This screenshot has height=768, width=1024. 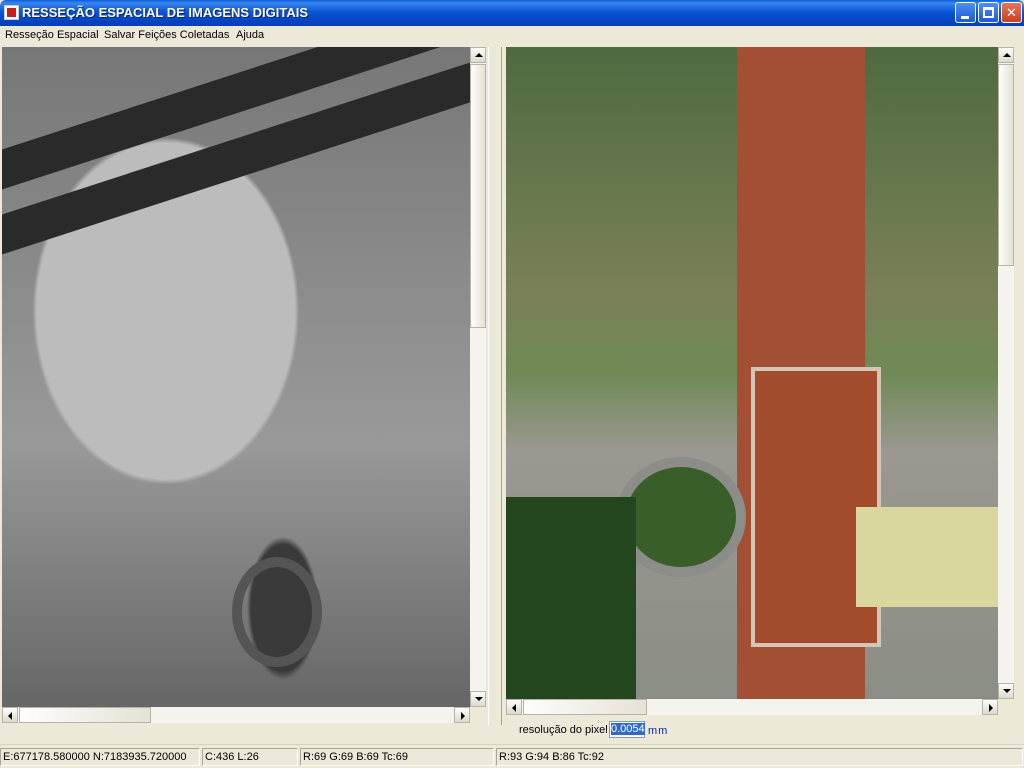 I want to click on right-scroll-left-button, so click(x=514, y=707).